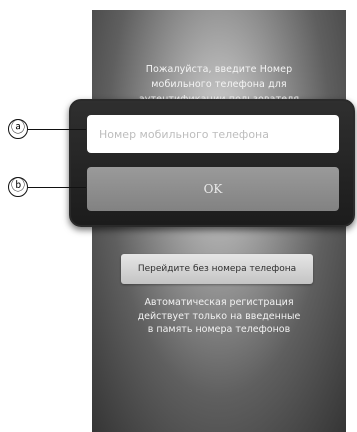  What do you see at coordinates (219, 84) in the screenshot?
I see `instruction-line: мобильного телефона для` at bounding box center [219, 84].